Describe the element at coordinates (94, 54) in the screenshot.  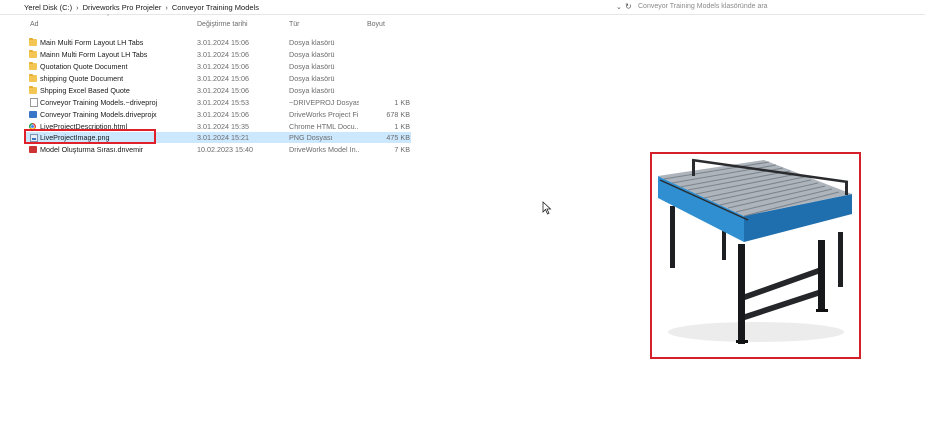
I see `file-name: Mainn Multi Form Layout LH Tabs` at that location.